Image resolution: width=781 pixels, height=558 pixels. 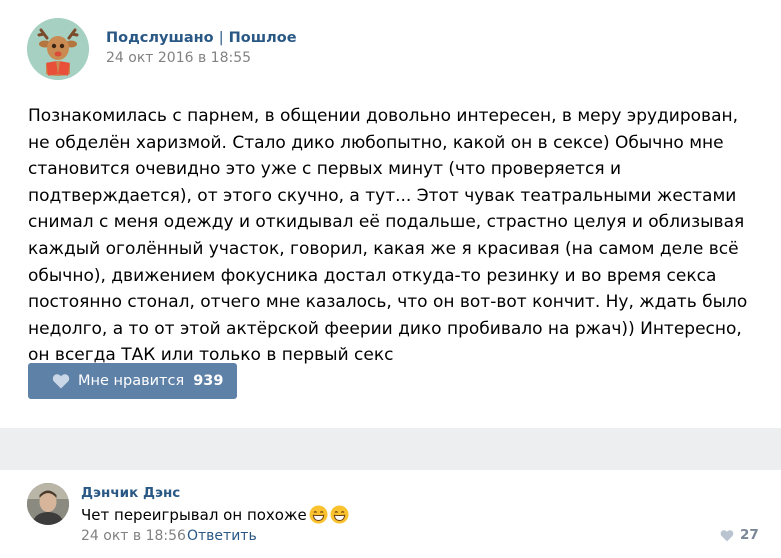 I want to click on like-label: Мне нравится, so click(x=131, y=381).